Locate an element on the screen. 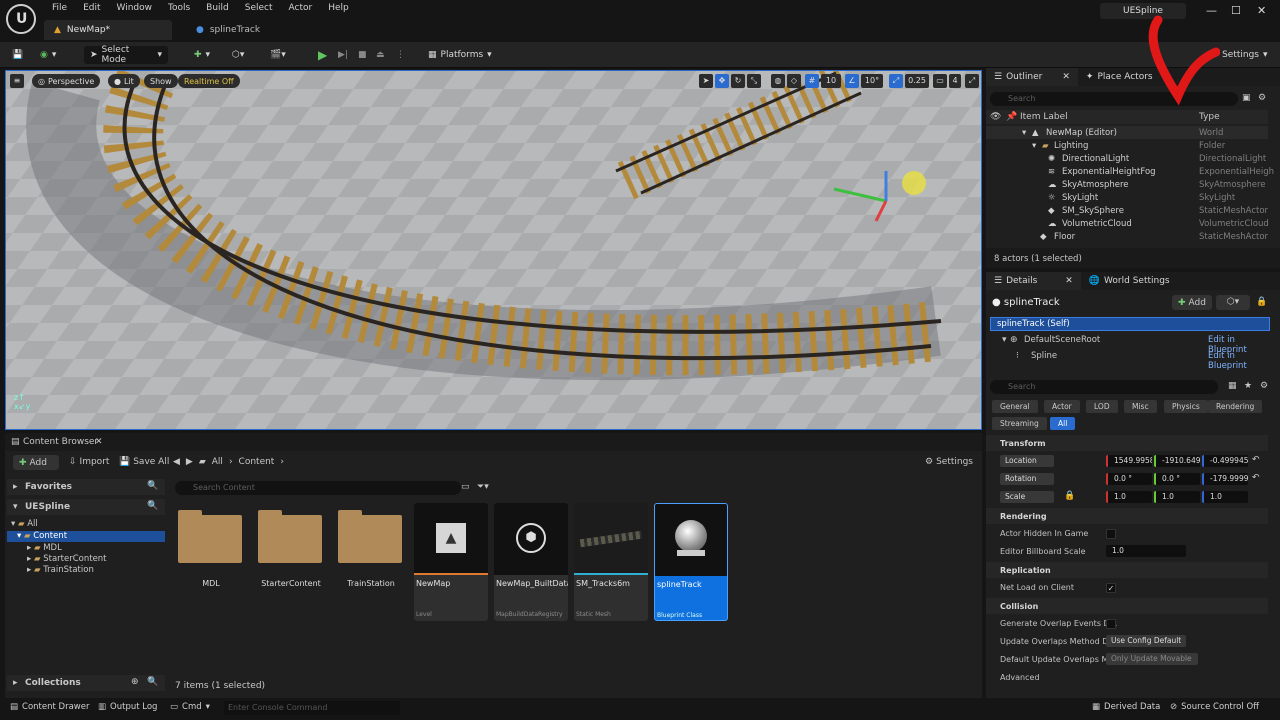 The image size is (1280, 720). unreal-logo-icon is located at coordinates (21, 19).